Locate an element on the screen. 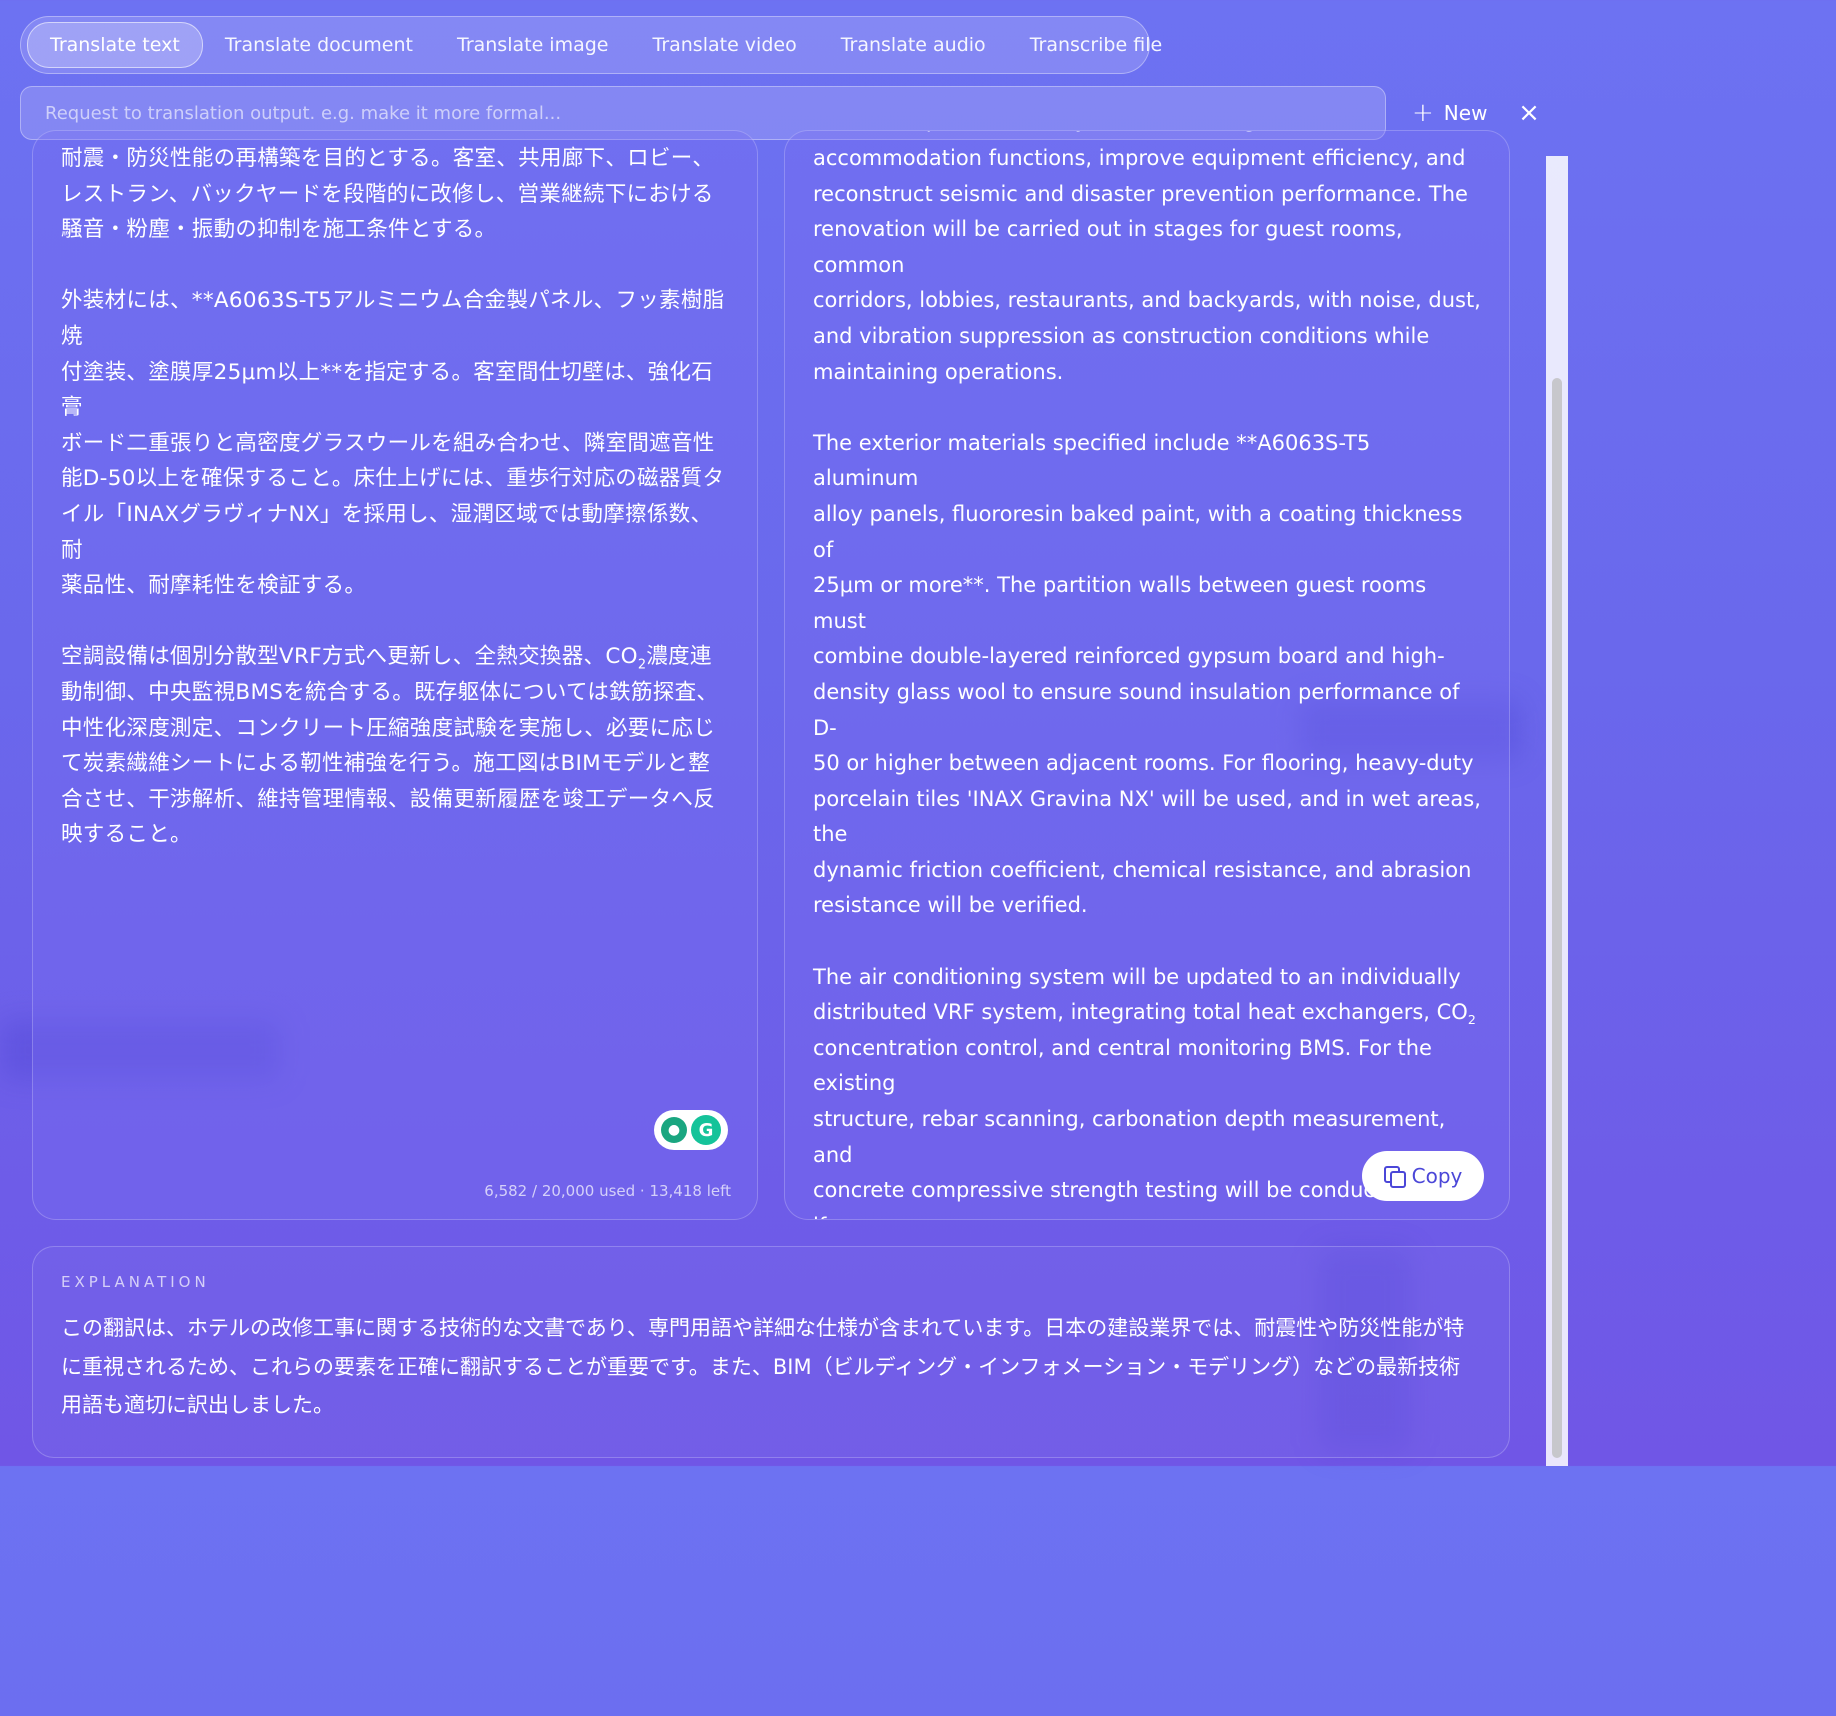 The image size is (1836, 1716). character-usage: 6,582 / 20,000 used · 13,418 left is located at coordinates (607, 1191).